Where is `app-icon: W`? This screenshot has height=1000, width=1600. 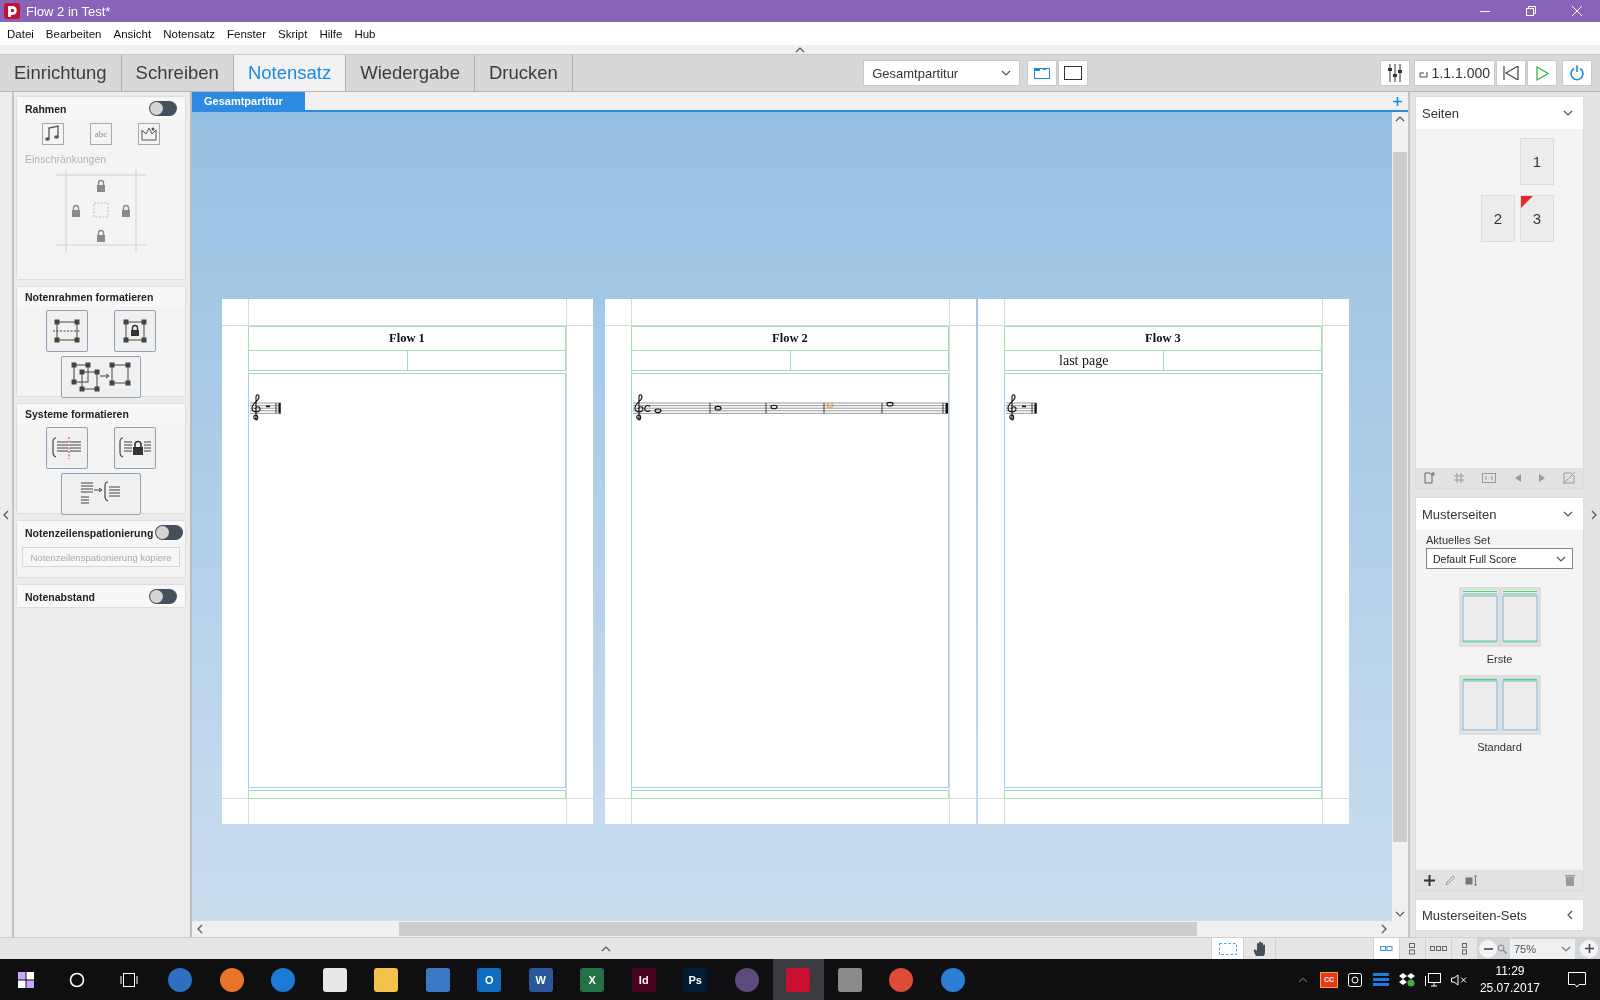
app-icon: W is located at coordinates (540, 979).